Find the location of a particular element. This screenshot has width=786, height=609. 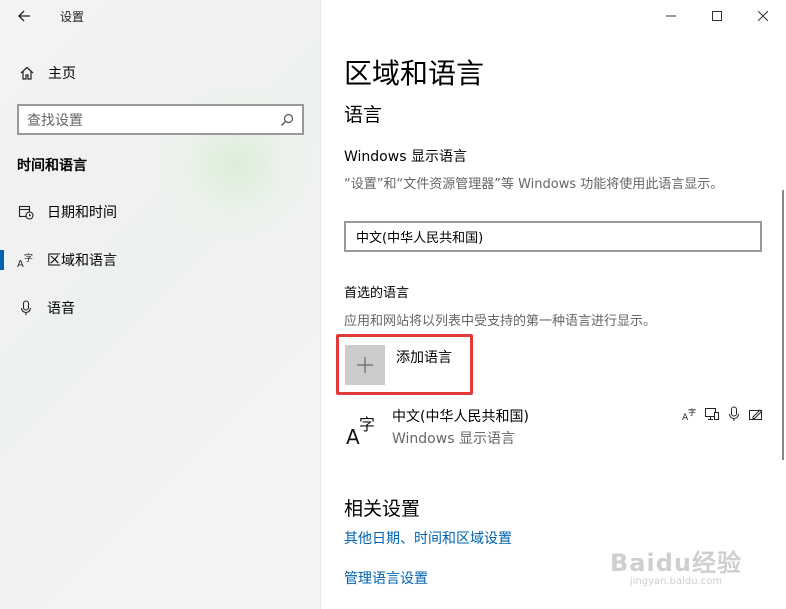

preferred-languages-description: 应用和网站将以列表中受支持的第一种语言进行显示。 is located at coordinates (500, 321).